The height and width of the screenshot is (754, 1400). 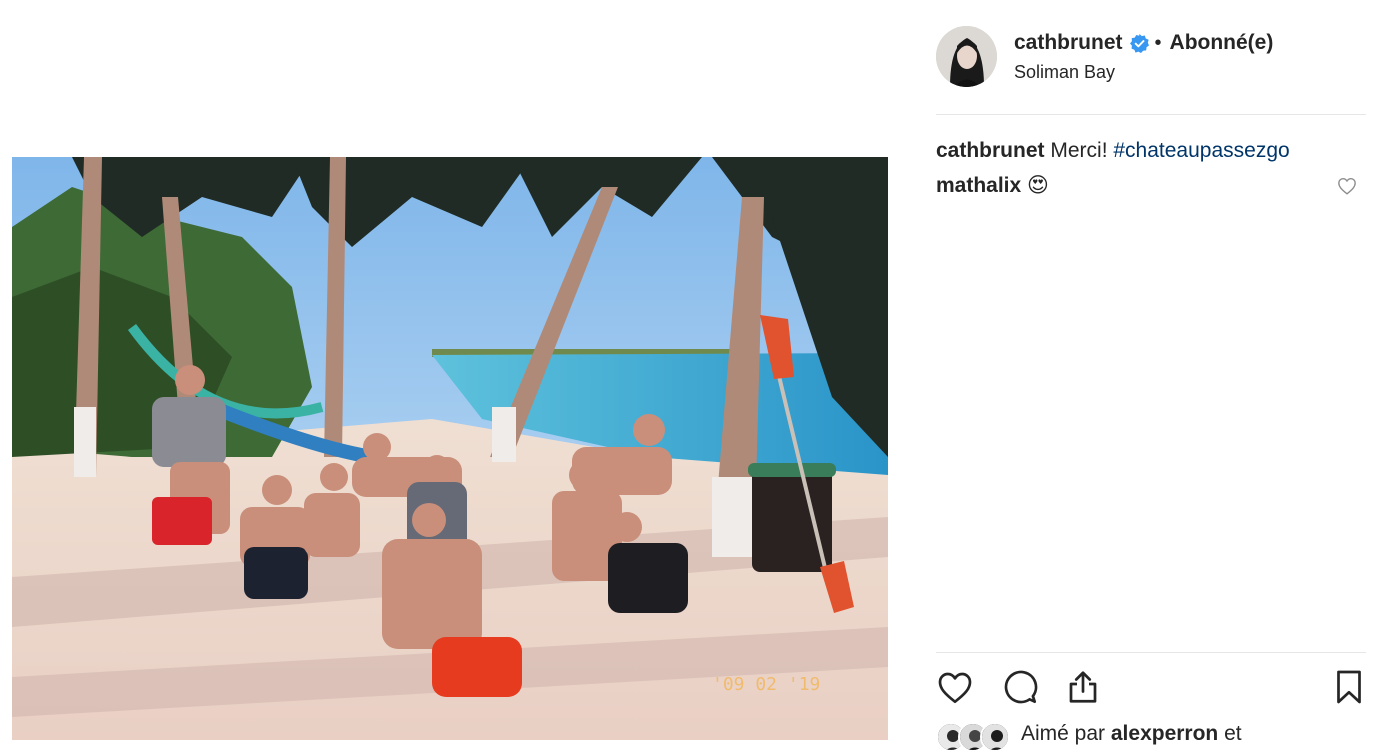 I want to click on comment-item: mathalix 😍, so click(x=1151, y=185).